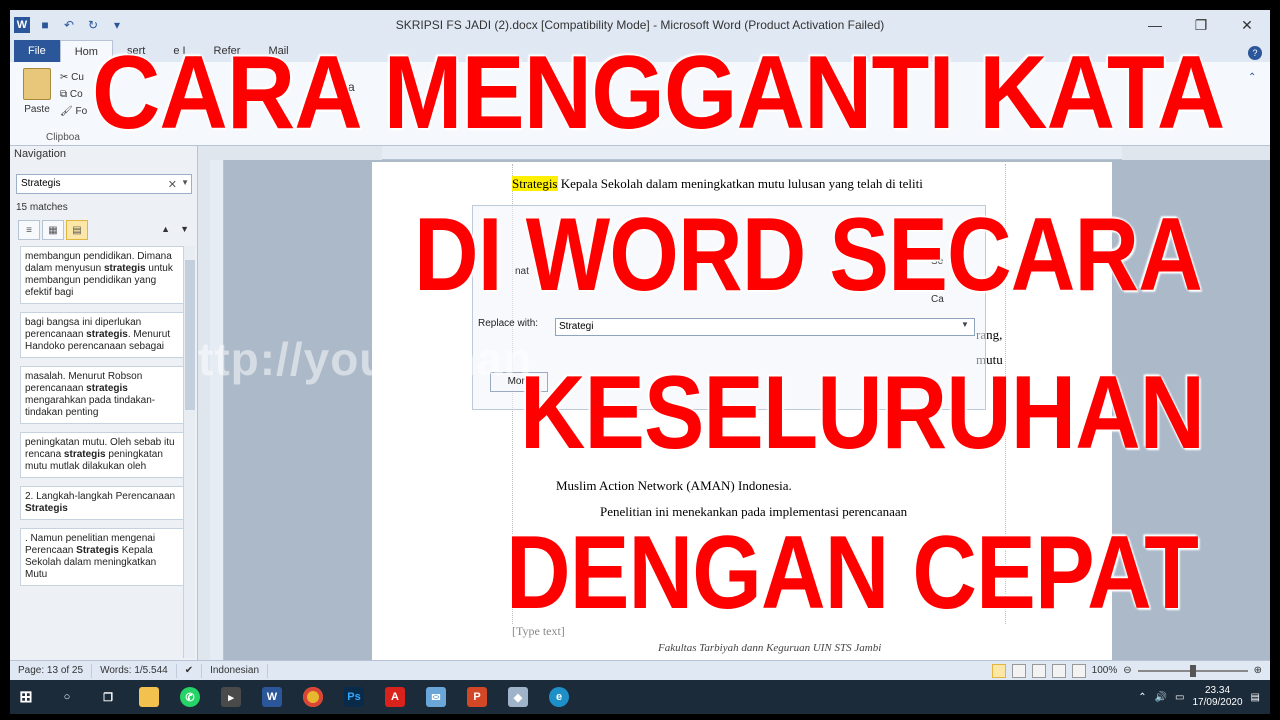 Image resolution: width=1280 pixels, height=720 pixels. I want to click on format-painter-label: Fo, so click(81, 111).